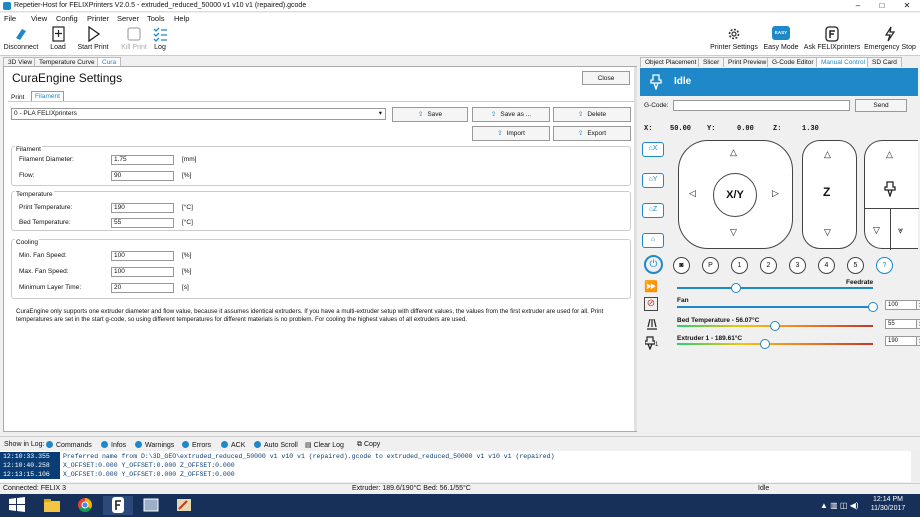 The width and height of the screenshot is (920, 517). What do you see at coordinates (93, 38) in the screenshot?
I see `start-print-button: Start Print` at bounding box center [93, 38].